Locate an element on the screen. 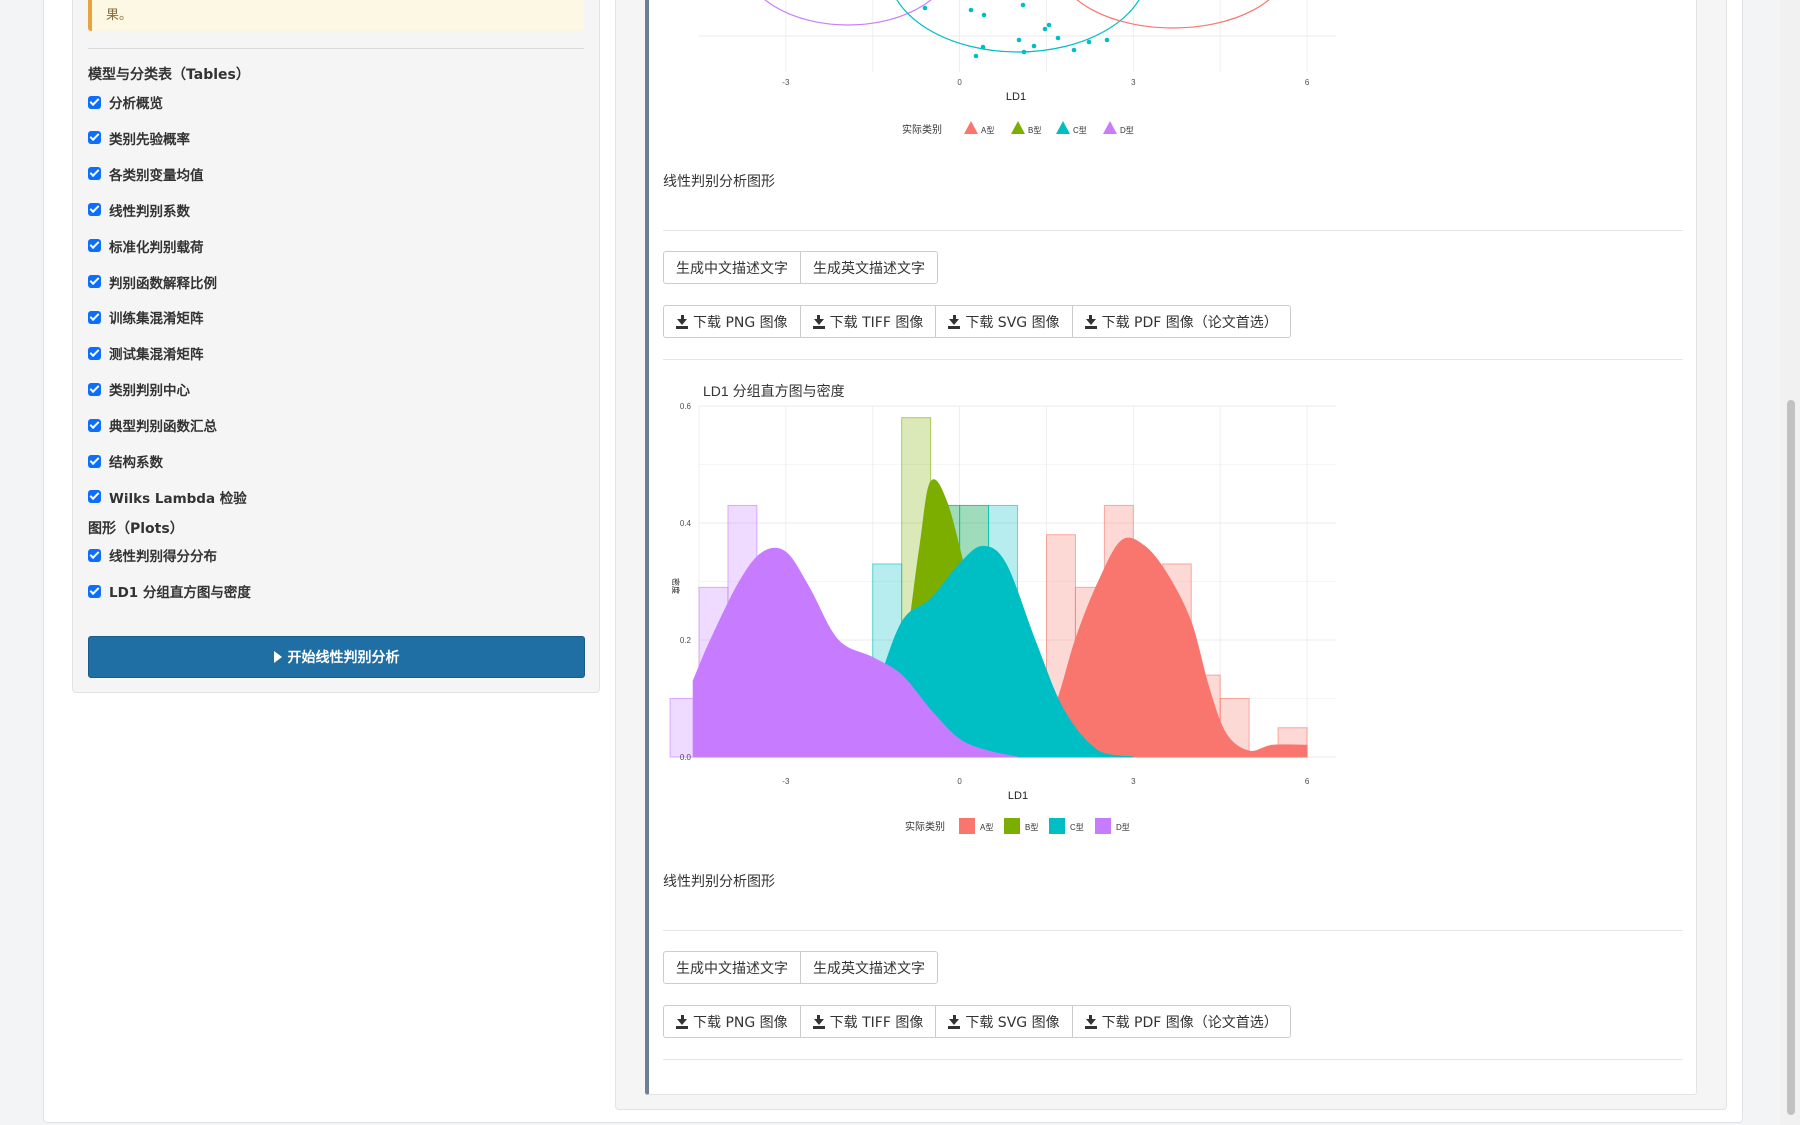  table-option-checkbox-row: 测试集混淆矩阵 is located at coordinates (146, 353).